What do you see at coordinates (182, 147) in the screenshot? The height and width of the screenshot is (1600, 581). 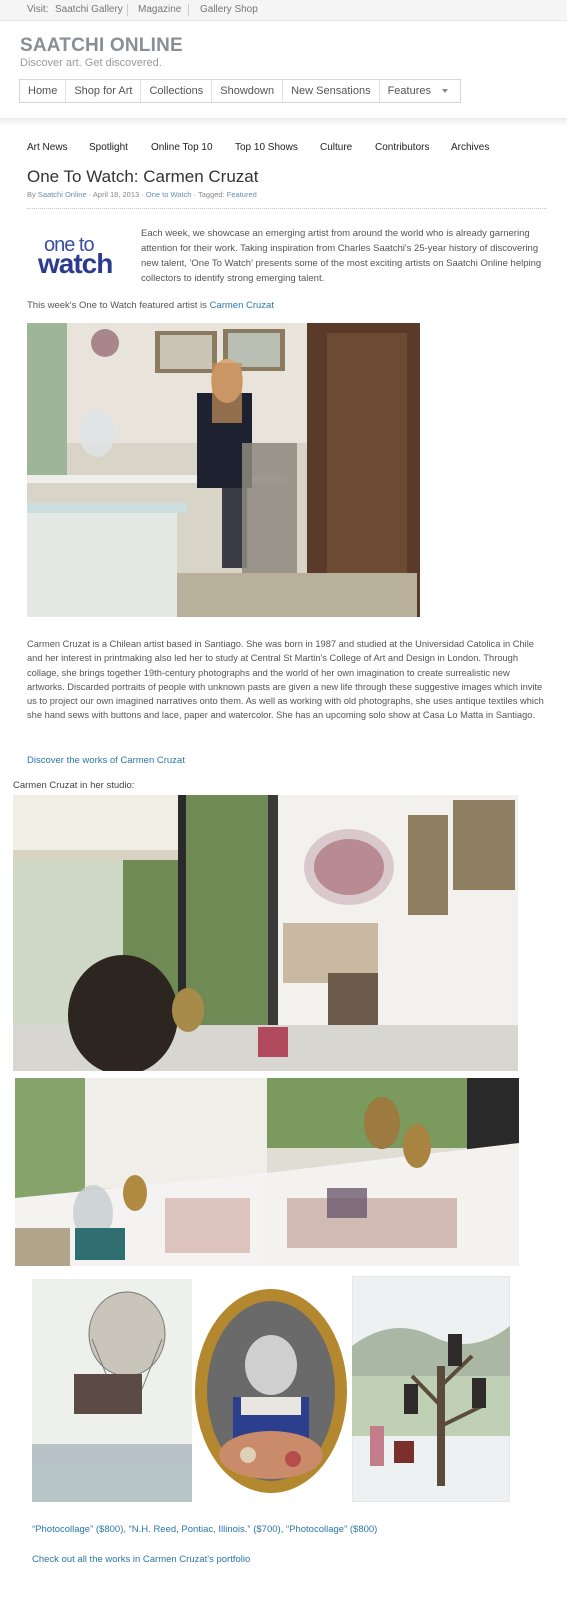 I see `subnav-online-top-10: Online Top 10` at bounding box center [182, 147].